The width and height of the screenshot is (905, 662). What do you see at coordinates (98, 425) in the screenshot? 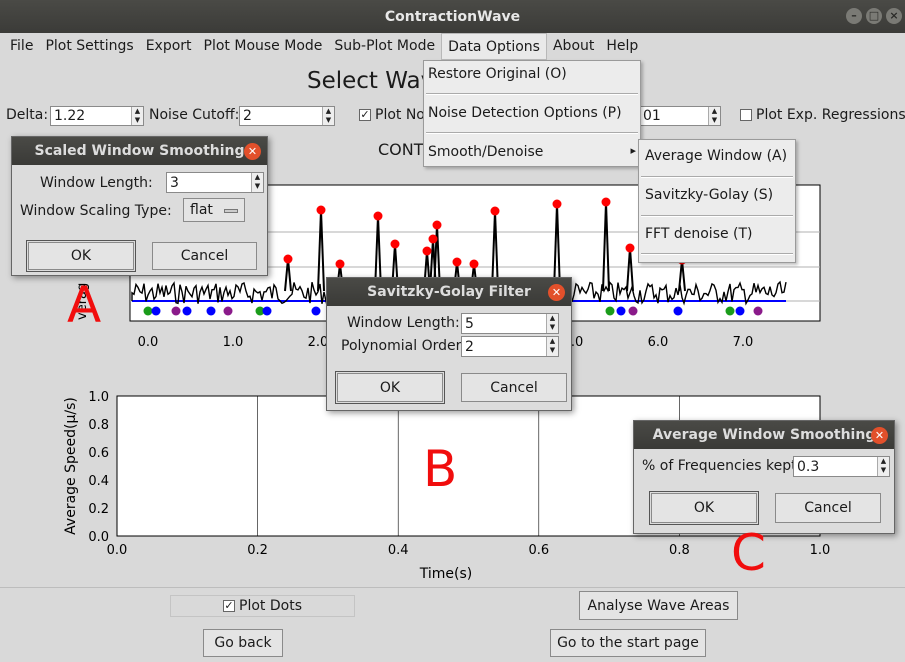
I see `speed-chart-ytick-label: 0.8` at bounding box center [98, 425].